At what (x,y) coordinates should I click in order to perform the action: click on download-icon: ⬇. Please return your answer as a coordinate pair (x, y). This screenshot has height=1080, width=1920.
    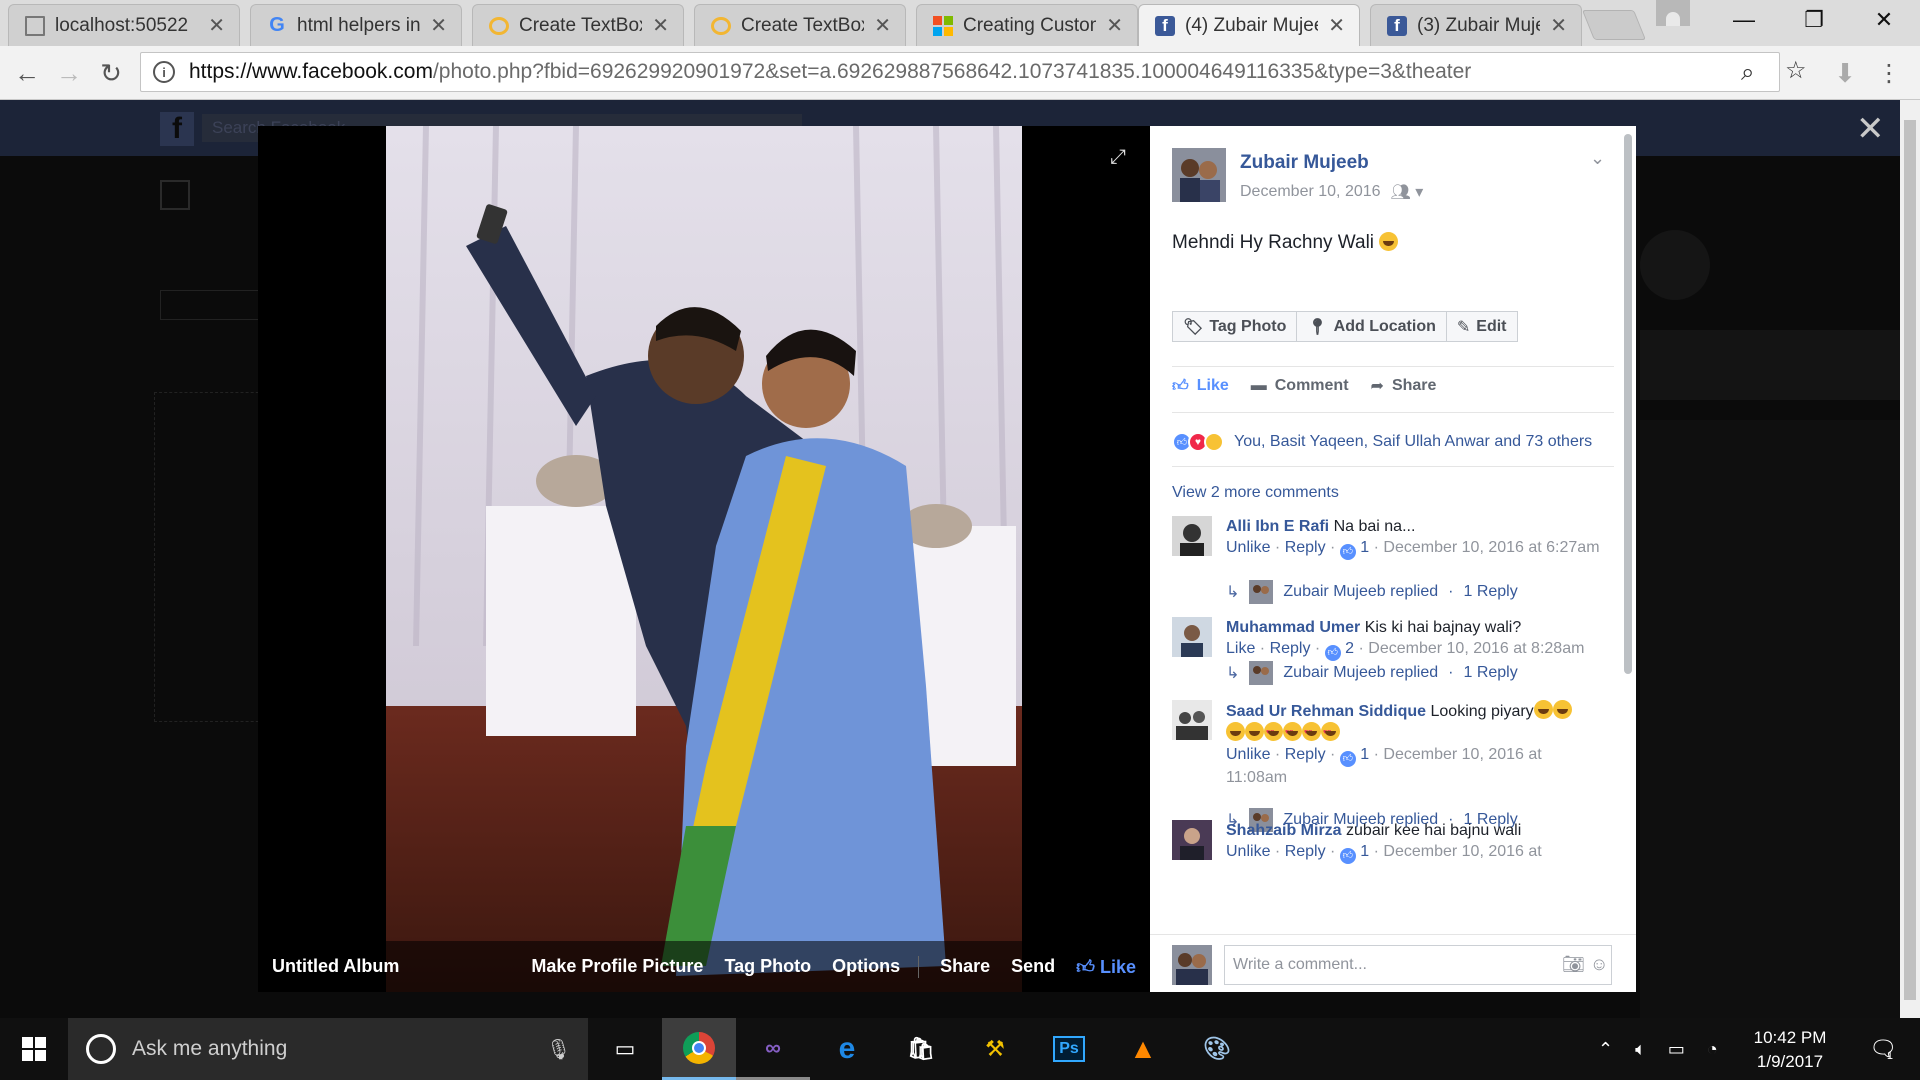
    Looking at the image, I should click on (1845, 73).